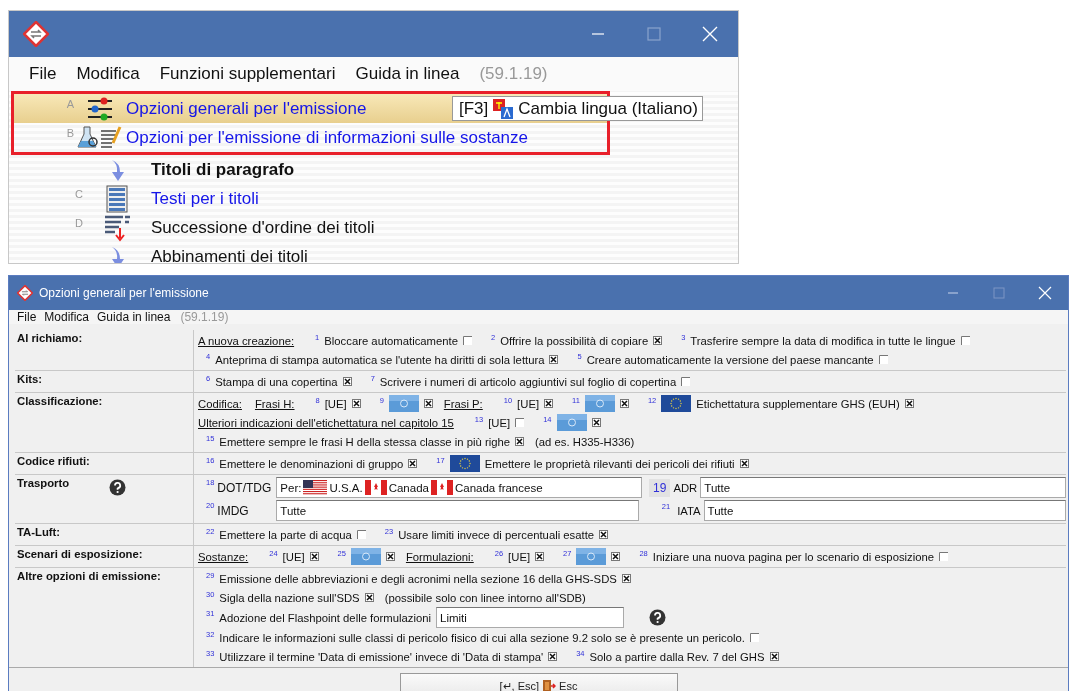 The image size is (1069, 691). Describe the element at coordinates (245, 487) in the screenshot. I see `field-label: DOT/TDG` at that location.